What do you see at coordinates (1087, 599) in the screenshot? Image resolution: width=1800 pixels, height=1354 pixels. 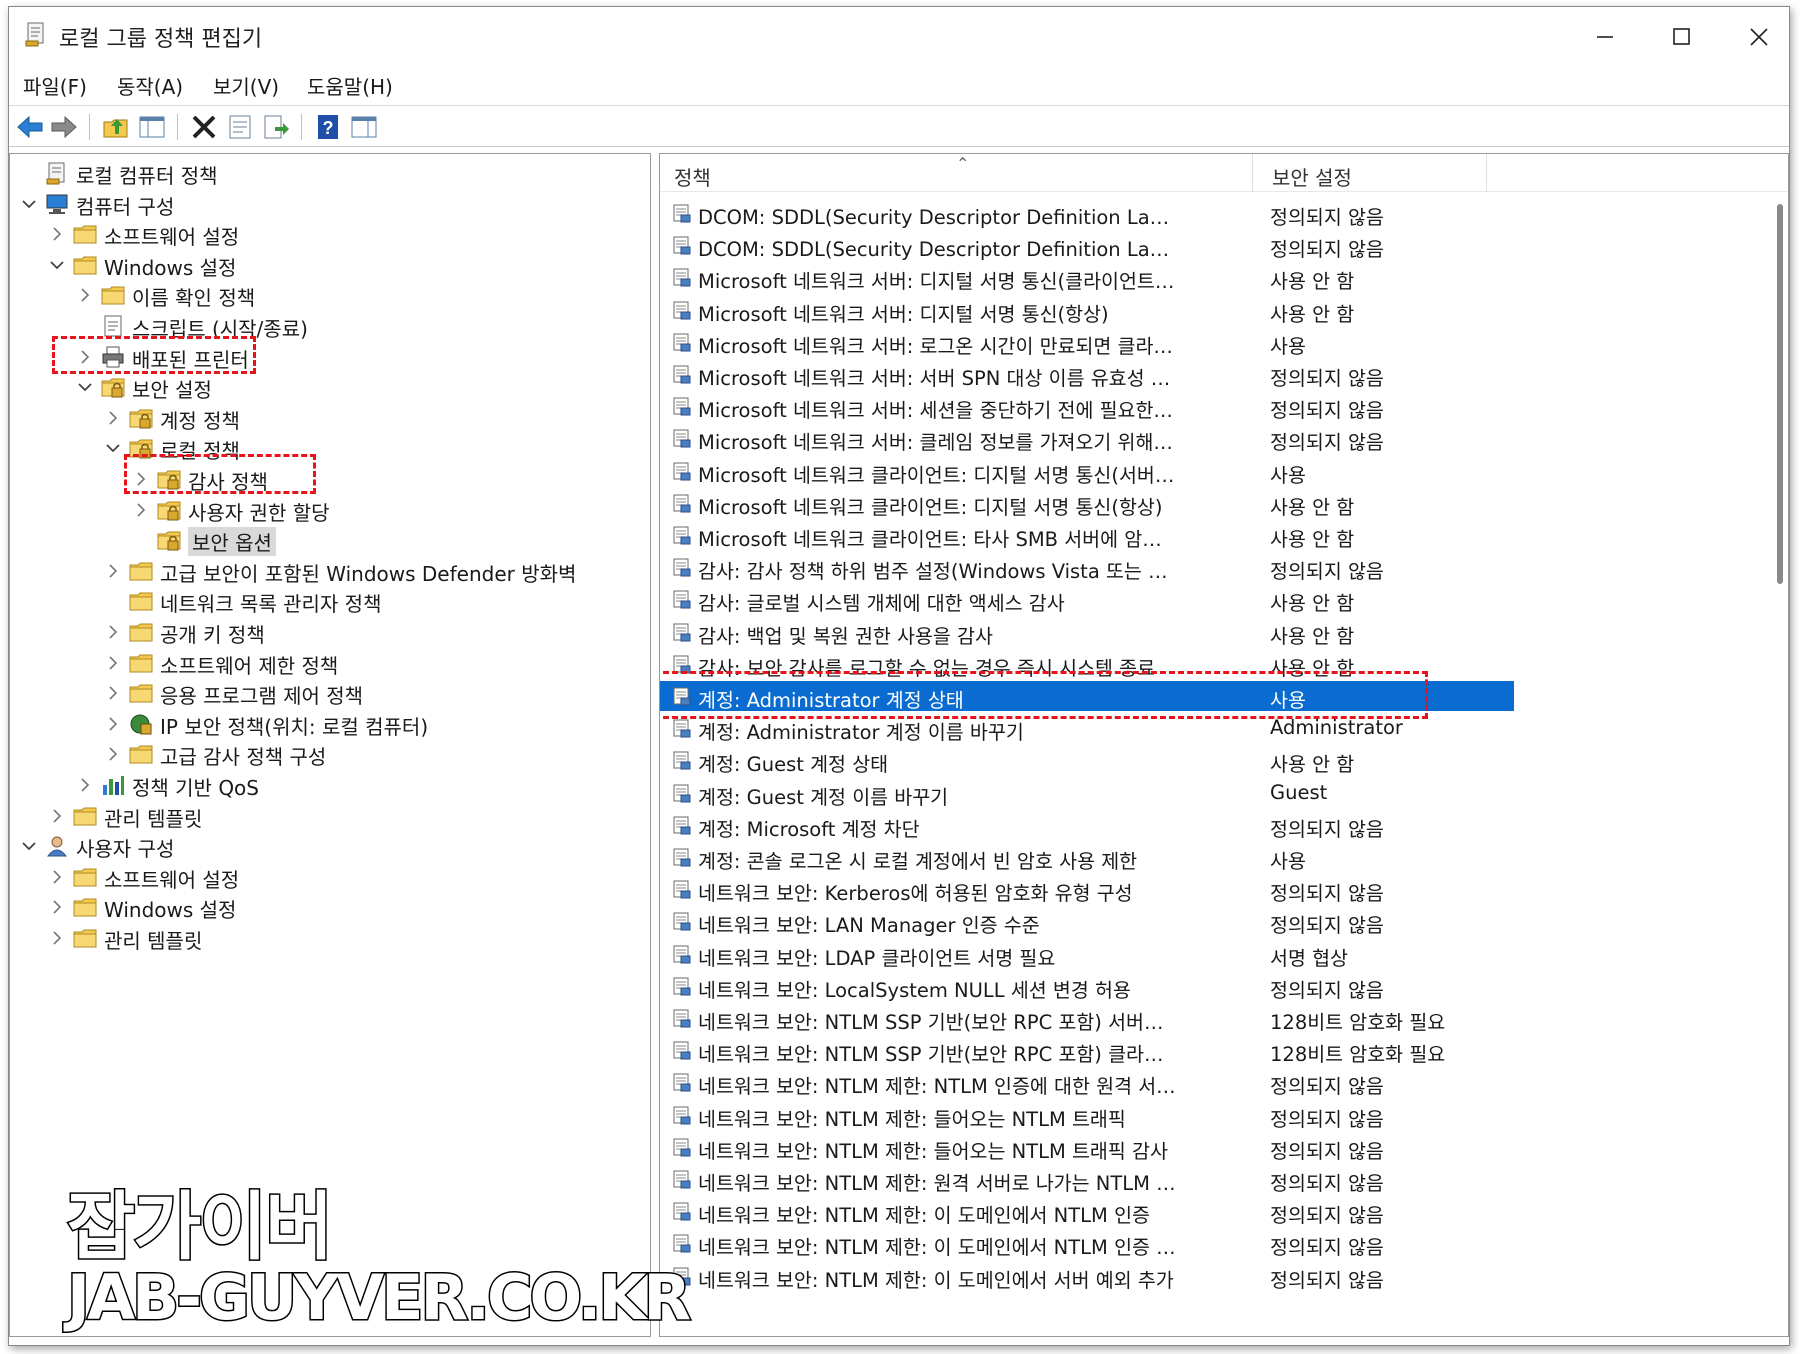 I see `policy-row: 감사: 글로벌 시스템 개체에 대한 액세스 감사 사용 안 함` at bounding box center [1087, 599].